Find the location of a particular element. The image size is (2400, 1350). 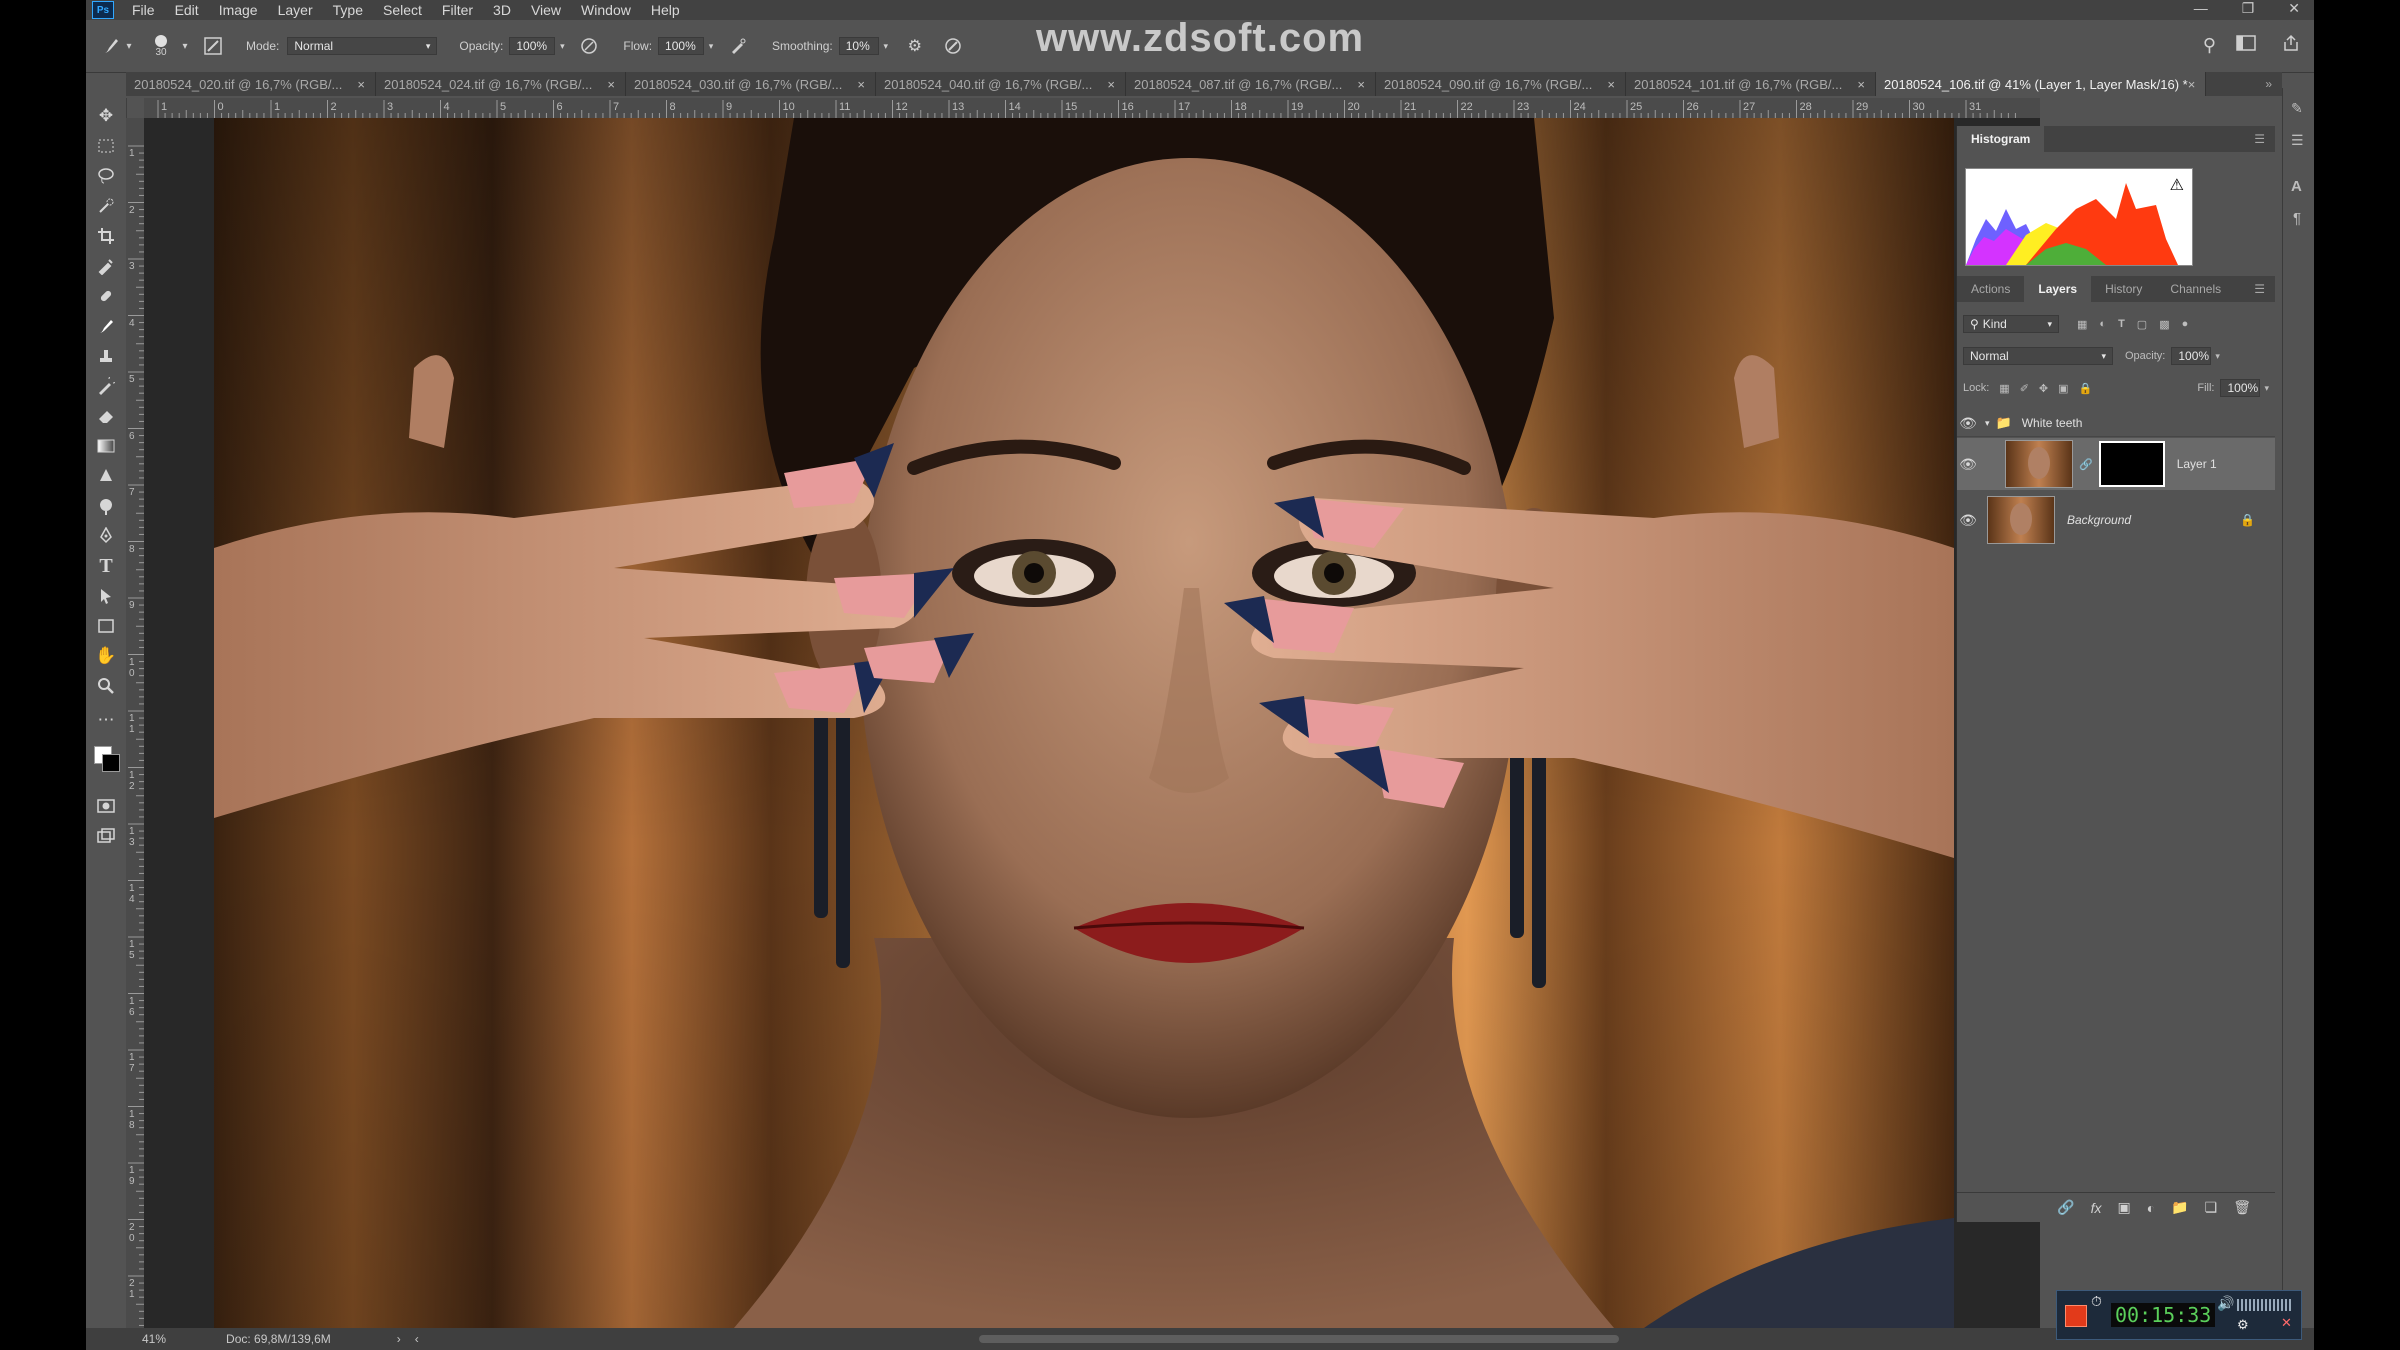

color-swatches is located at coordinates (107, 758).